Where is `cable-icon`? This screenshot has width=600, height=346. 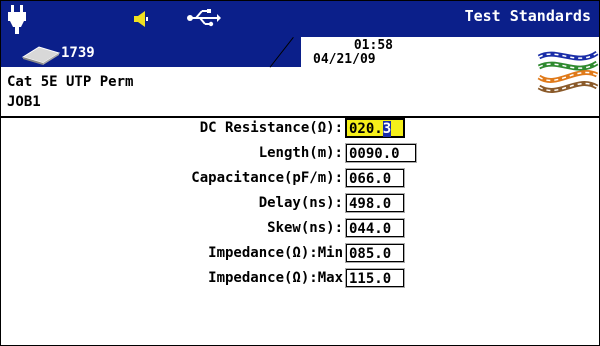
cable-icon is located at coordinates (568, 73).